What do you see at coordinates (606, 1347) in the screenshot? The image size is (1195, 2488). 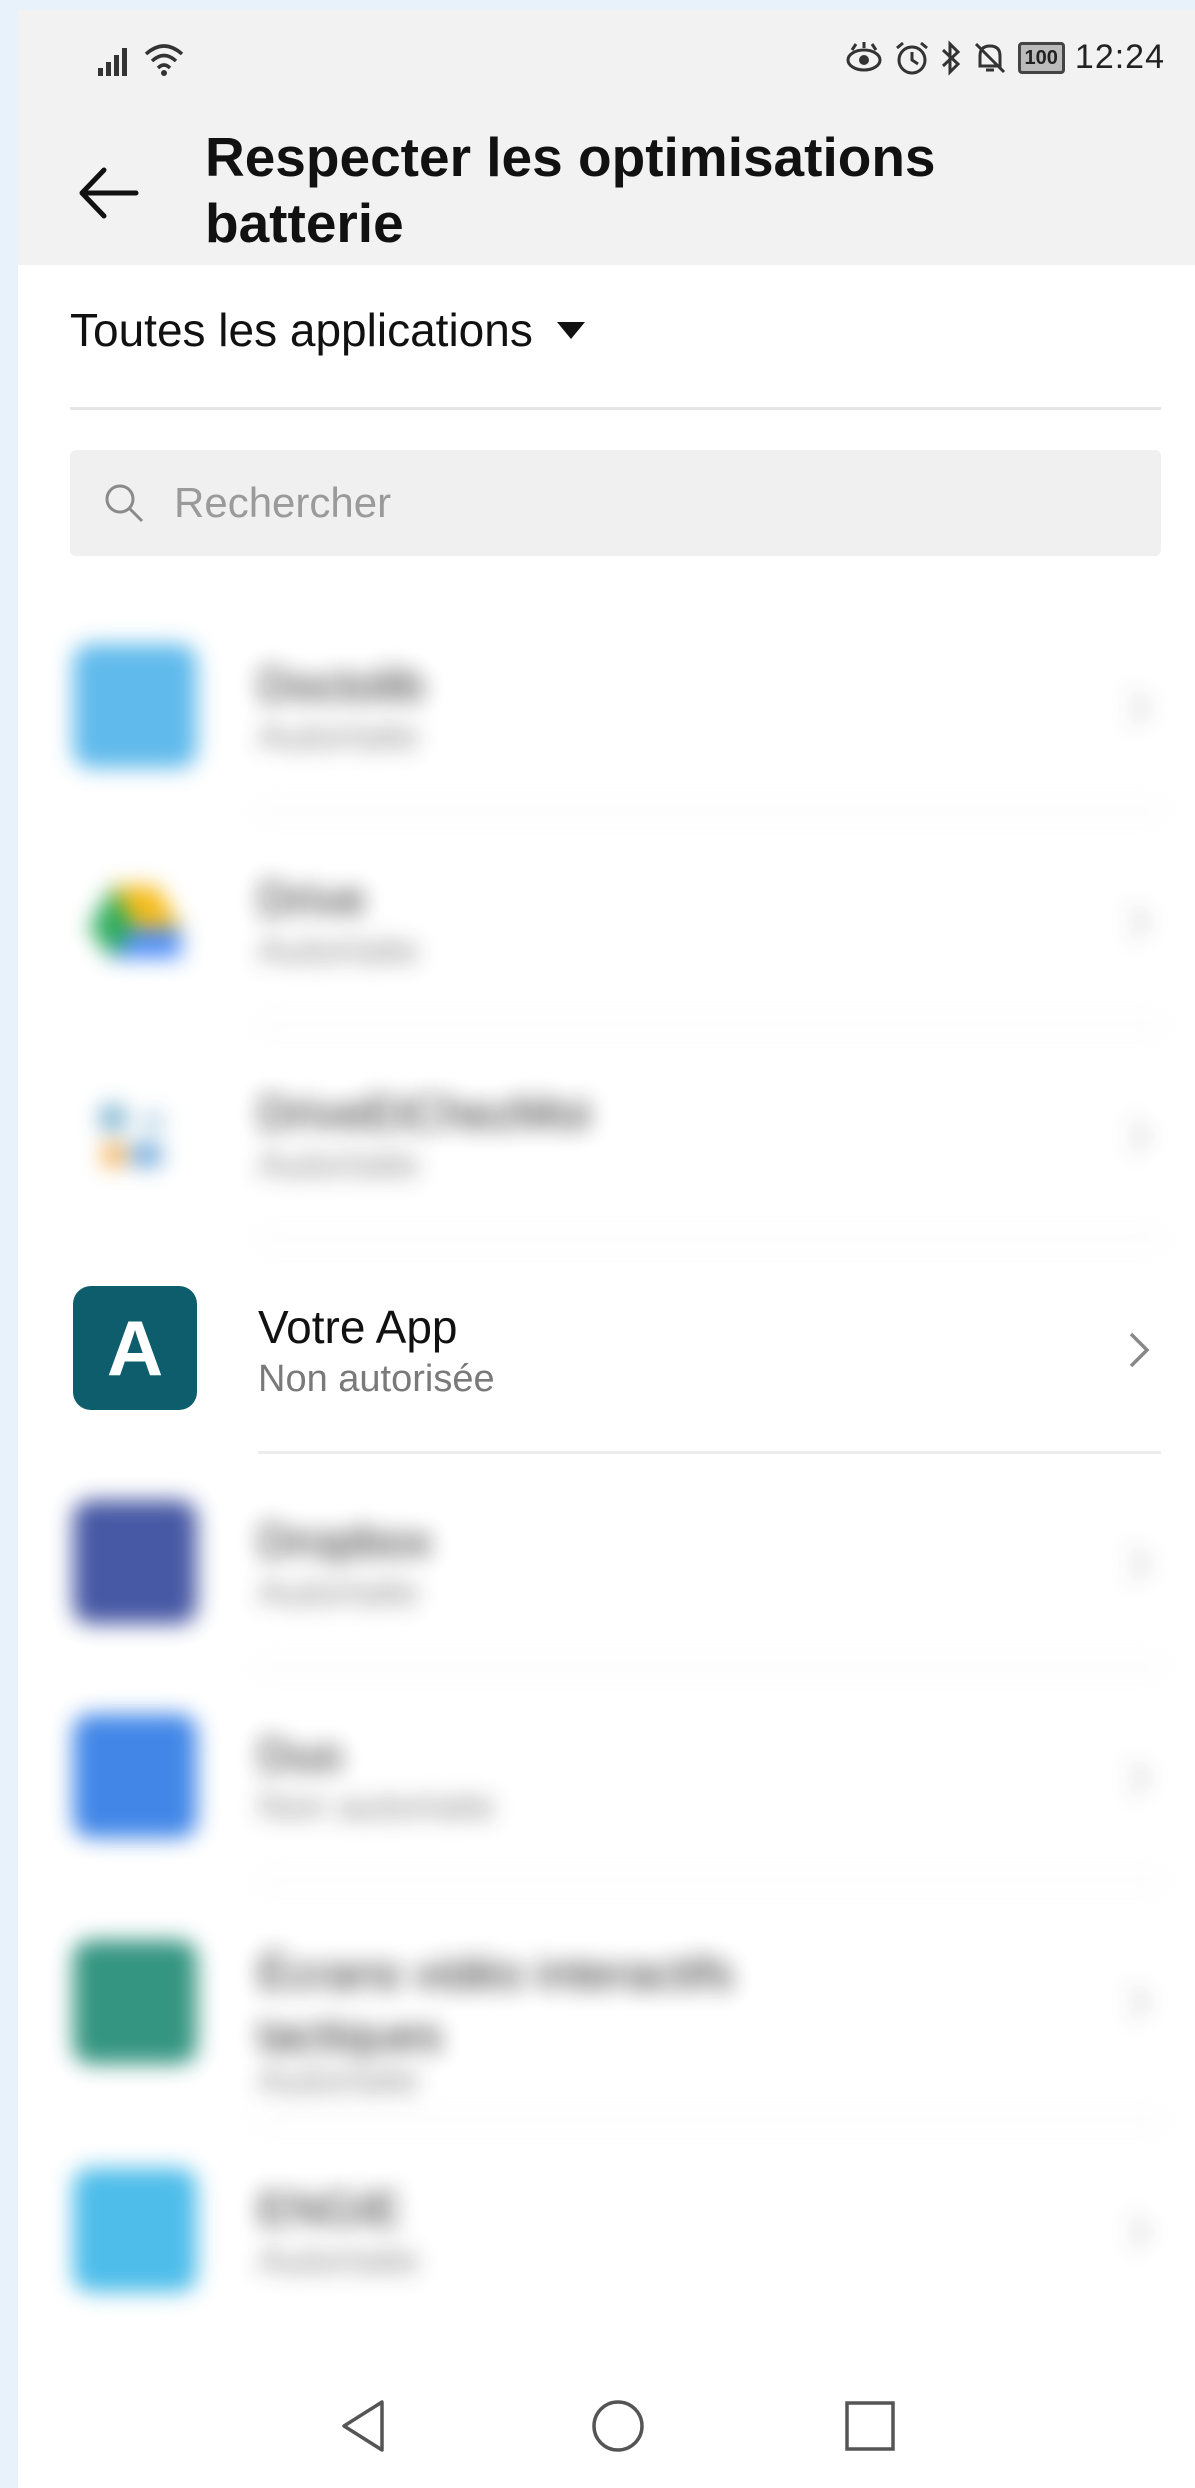 I see `list-item-votre-app: A Votre App Non autorisée` at bounding box center [606, 1347].